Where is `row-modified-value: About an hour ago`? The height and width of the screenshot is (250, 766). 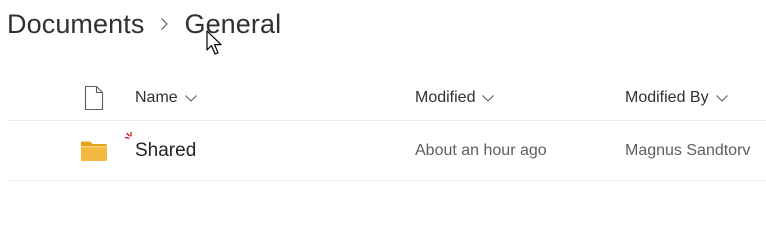 row-modified-value: About an hour ago is located at coordinates (481, 150).